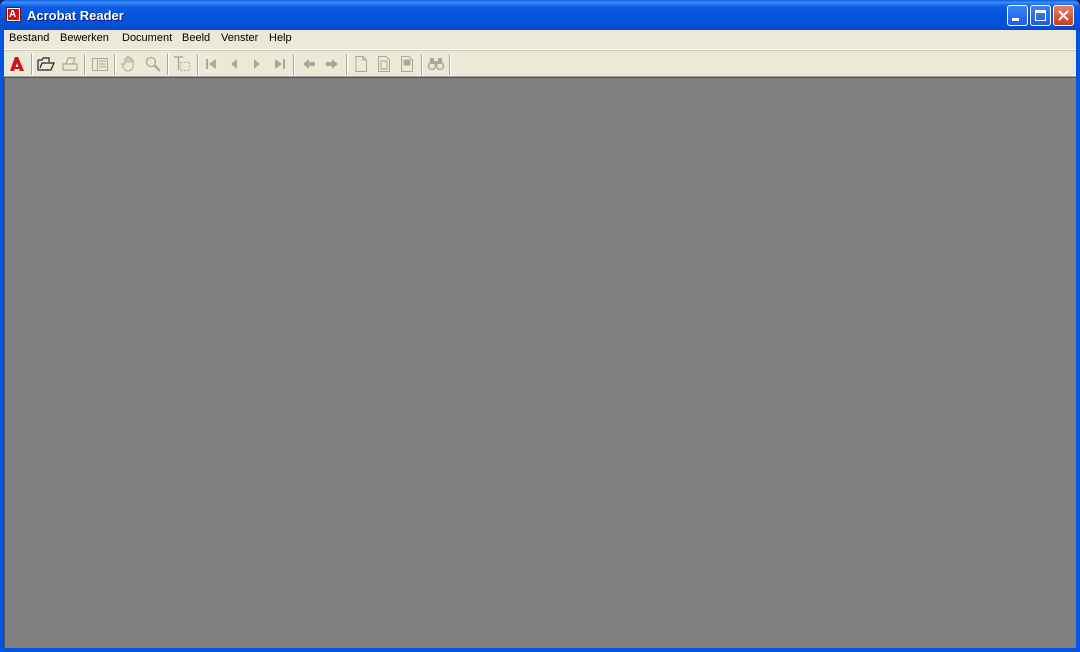 The height and width of the screenshot is (652, 1080). Describe the element at coordinates (384, 64) in the screenshot. I see `fit-page-icon` at that location.